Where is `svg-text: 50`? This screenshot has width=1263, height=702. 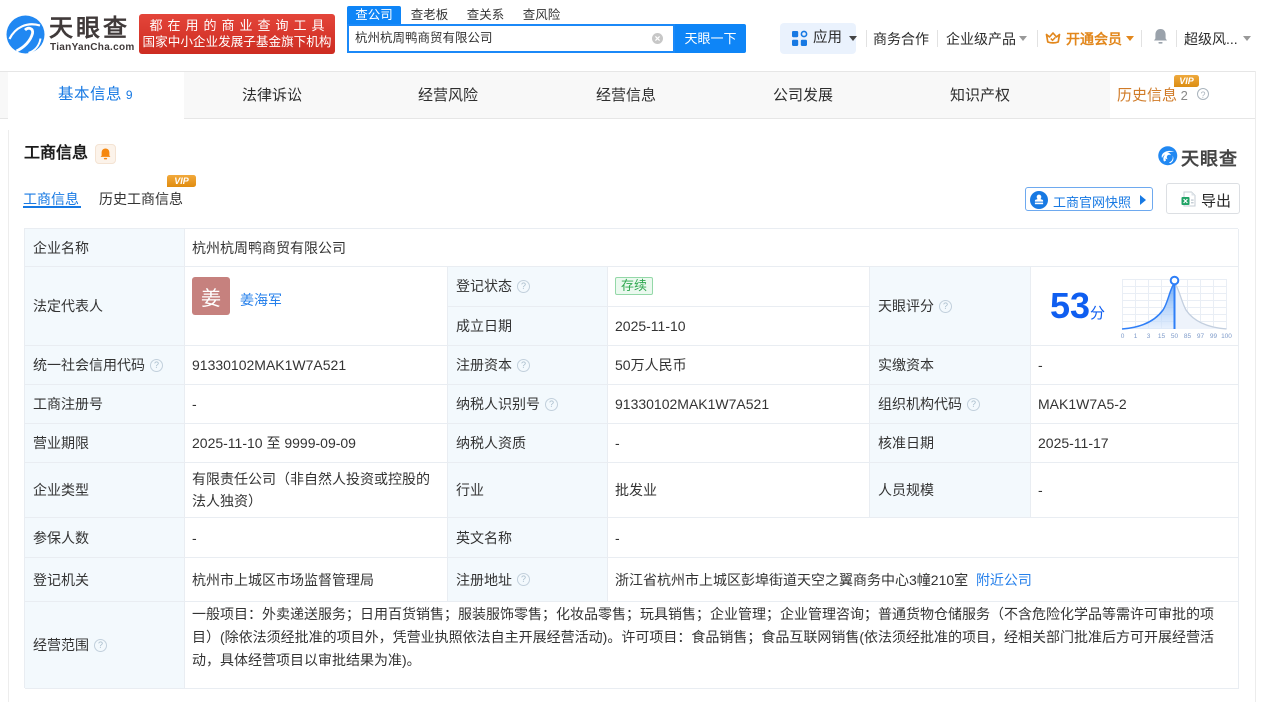
svg-text: 50 is located at coordinates (1175, 336).